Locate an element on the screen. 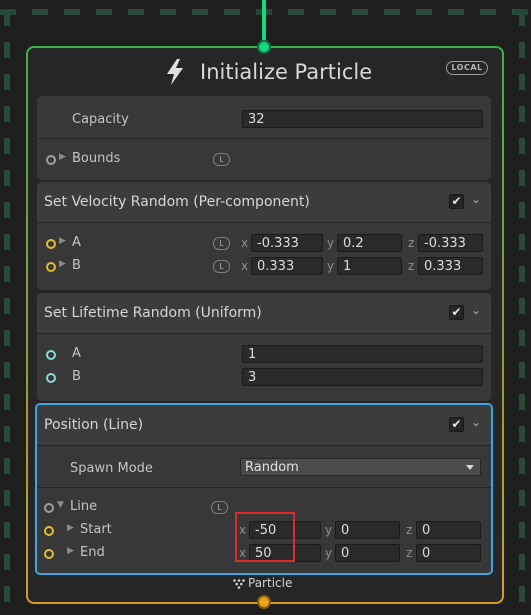 The image size is (531, 615). start-z-field: 0 is located at coordinates (448, 530).